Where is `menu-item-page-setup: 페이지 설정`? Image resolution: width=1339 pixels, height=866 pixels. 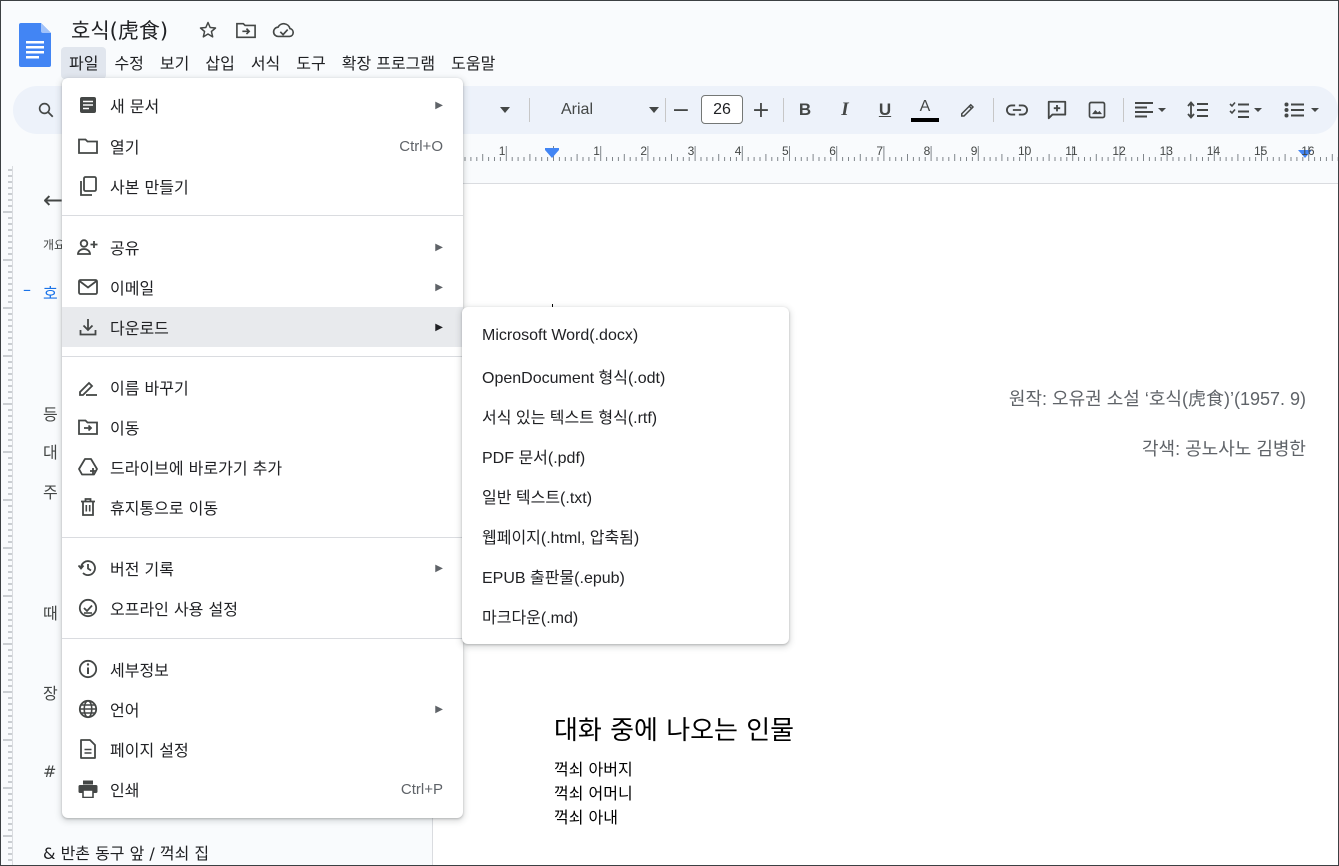 menu-item-page-setup: 페이지 설정 is located at coordinates (262, 749).